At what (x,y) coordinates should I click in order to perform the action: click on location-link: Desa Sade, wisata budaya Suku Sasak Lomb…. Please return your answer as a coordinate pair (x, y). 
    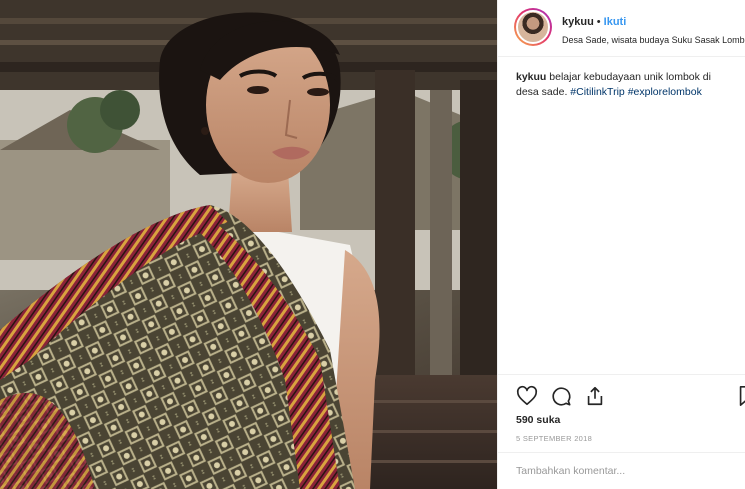
    Looking at the image, I should click on (653, 40).